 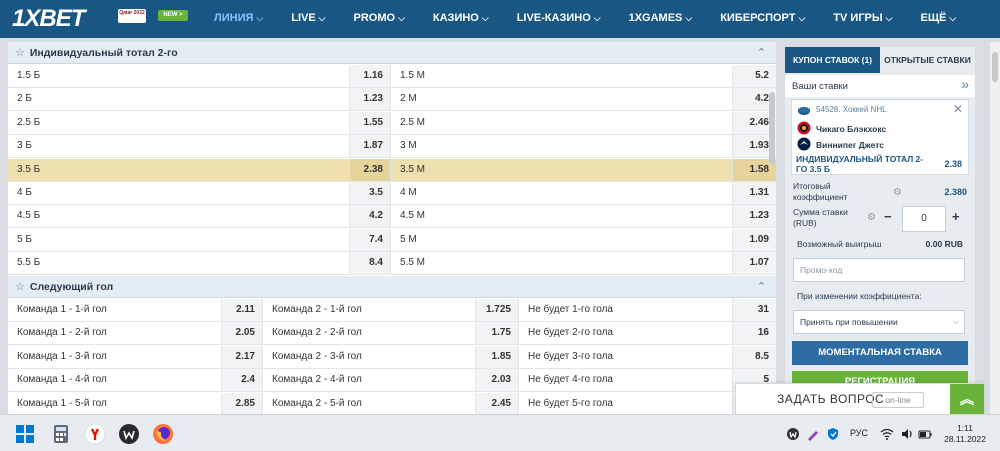 I want to click on outcome-label: 3 Б, so click(x=178, y=146).